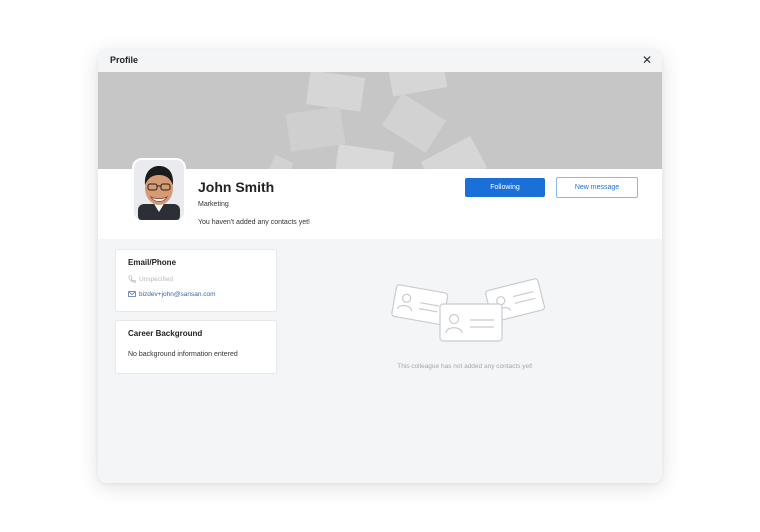 The image size is (760, 532). Describe the element at coordinates (124, 60) in the screenshot. I see `window-title: Profile` at that location.